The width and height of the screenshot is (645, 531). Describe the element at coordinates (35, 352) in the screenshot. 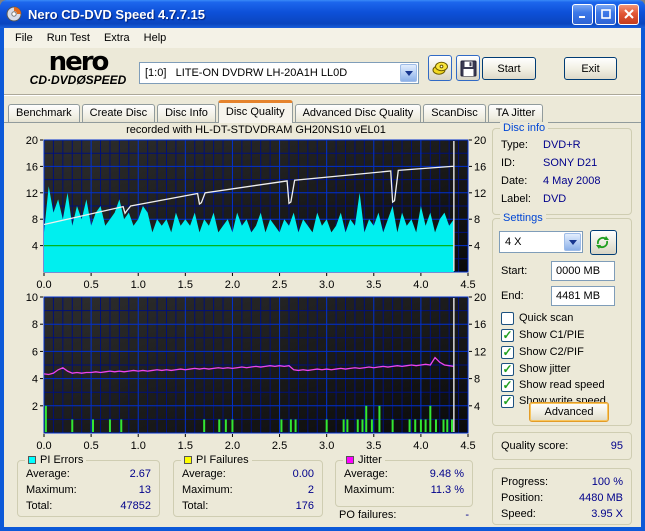

I see `svg-text: 6` at that location.